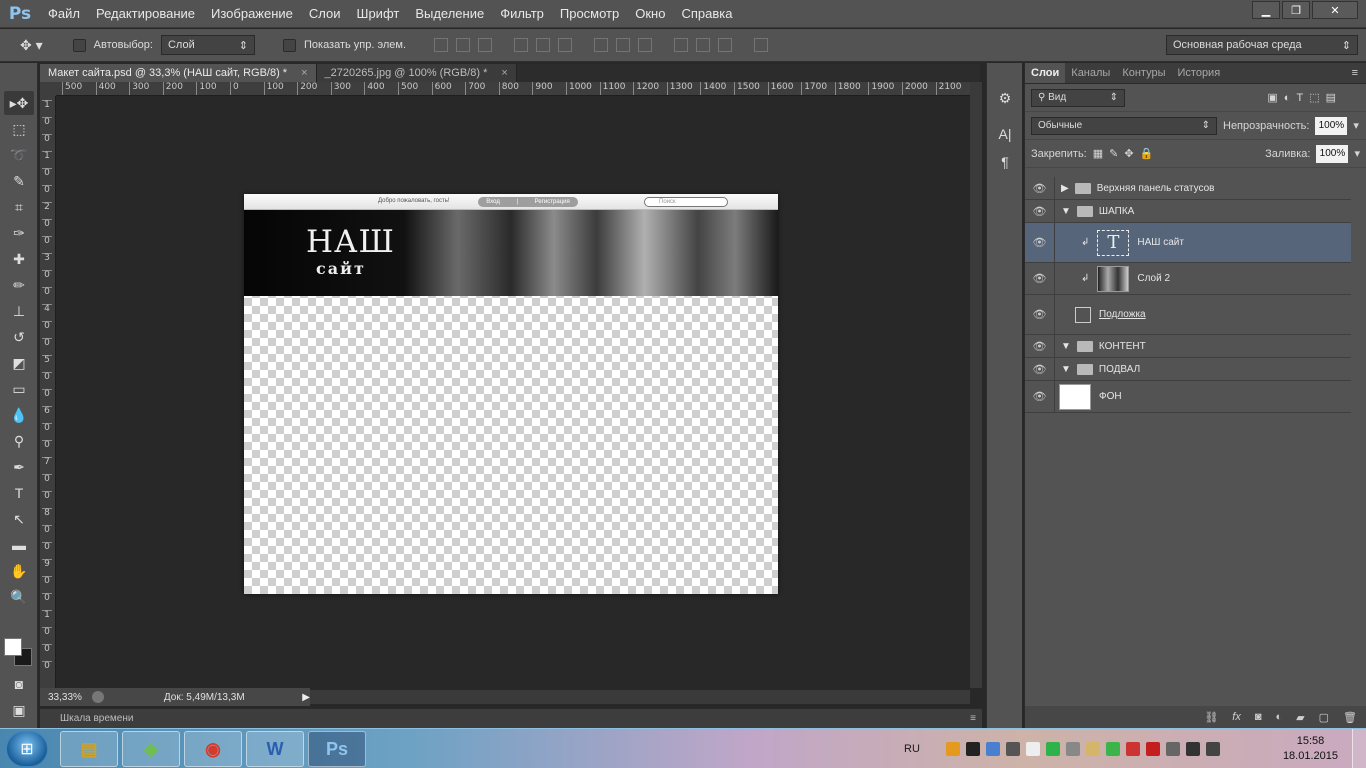 Image resolution: width=1366 pixels, height=768 pixels. What do you see at coordinates (1359, 748) in the screenshot?
I see `show-desktop-button` at bounding box center [1359, 748].